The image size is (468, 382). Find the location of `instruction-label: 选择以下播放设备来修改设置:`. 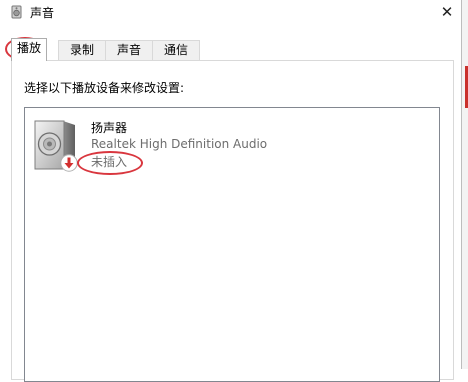

instruction-label: 选择以下播放设备来修改设置: is located at coordinates (104, 88).